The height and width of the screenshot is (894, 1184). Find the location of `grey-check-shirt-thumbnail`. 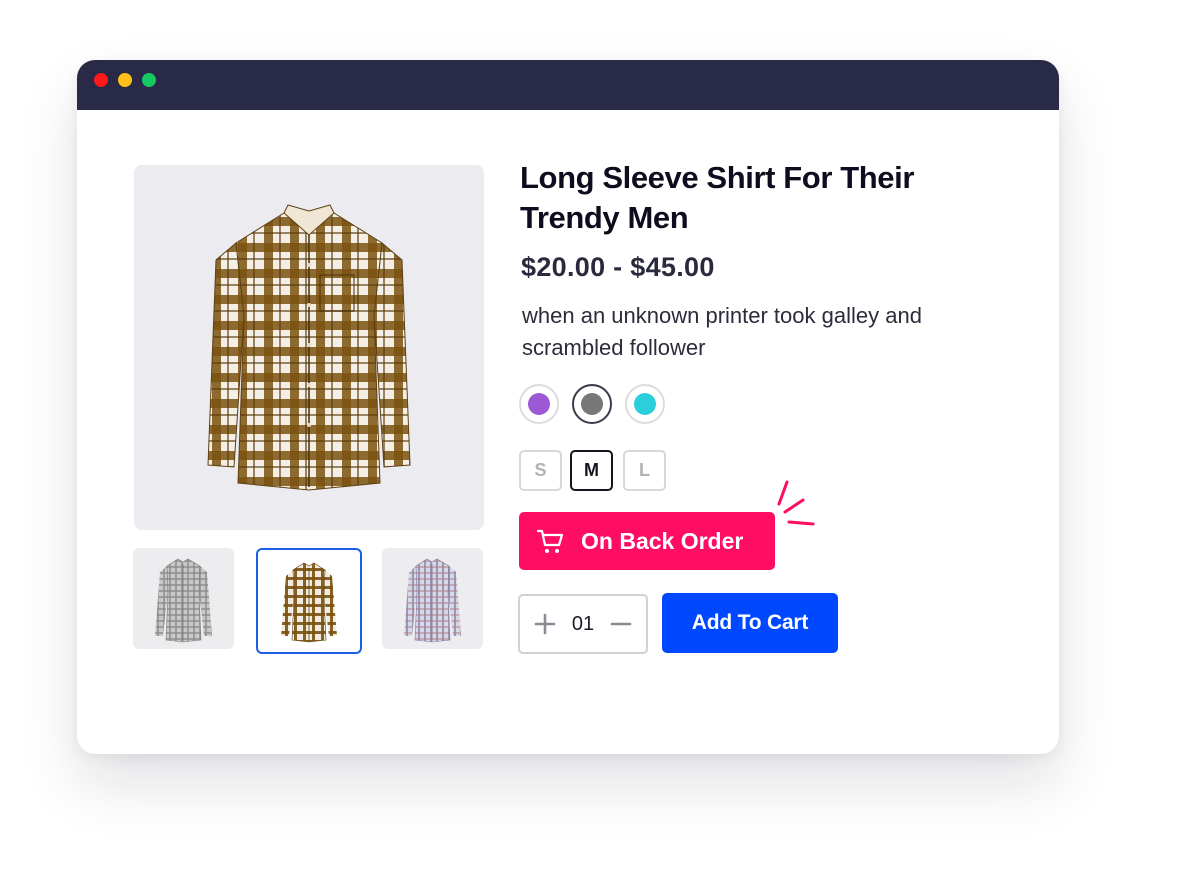

grey-check-shirt-thumbnail is located at coordinates (183, 600).